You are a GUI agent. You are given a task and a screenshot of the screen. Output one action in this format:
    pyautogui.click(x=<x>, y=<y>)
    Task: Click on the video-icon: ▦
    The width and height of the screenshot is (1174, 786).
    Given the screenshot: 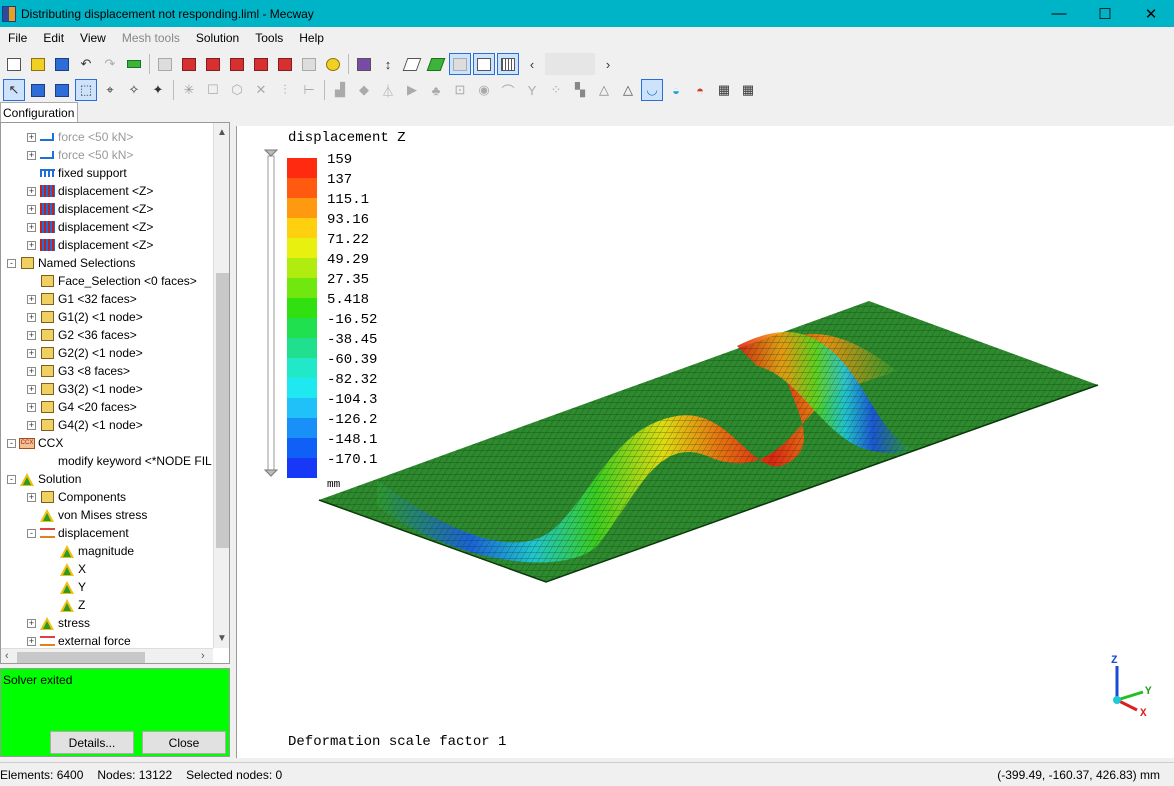 What is the action you would take?
    pyautogui.click(x=724, y=90)
    